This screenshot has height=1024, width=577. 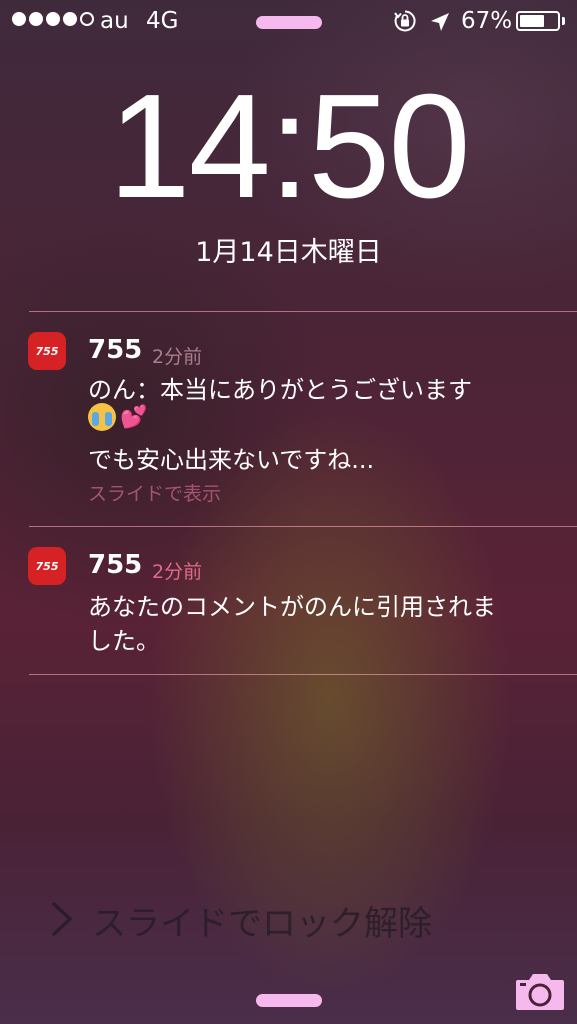 I want to click on battery-percentage: 67%, so click(x=487, y=21).